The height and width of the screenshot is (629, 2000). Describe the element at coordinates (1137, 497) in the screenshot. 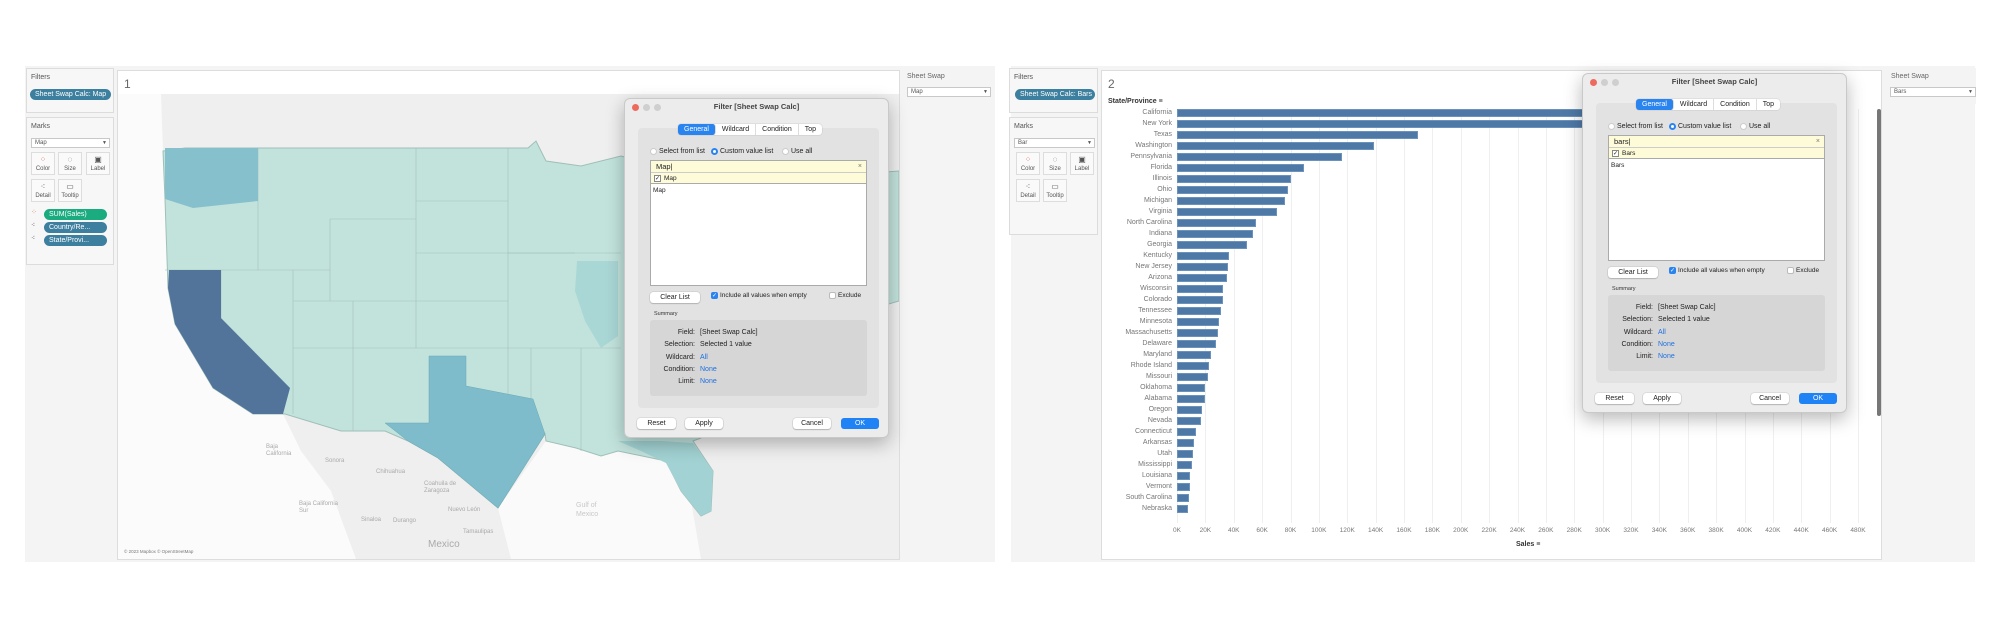

I see `bar-category-label: South Carolina` at that location.